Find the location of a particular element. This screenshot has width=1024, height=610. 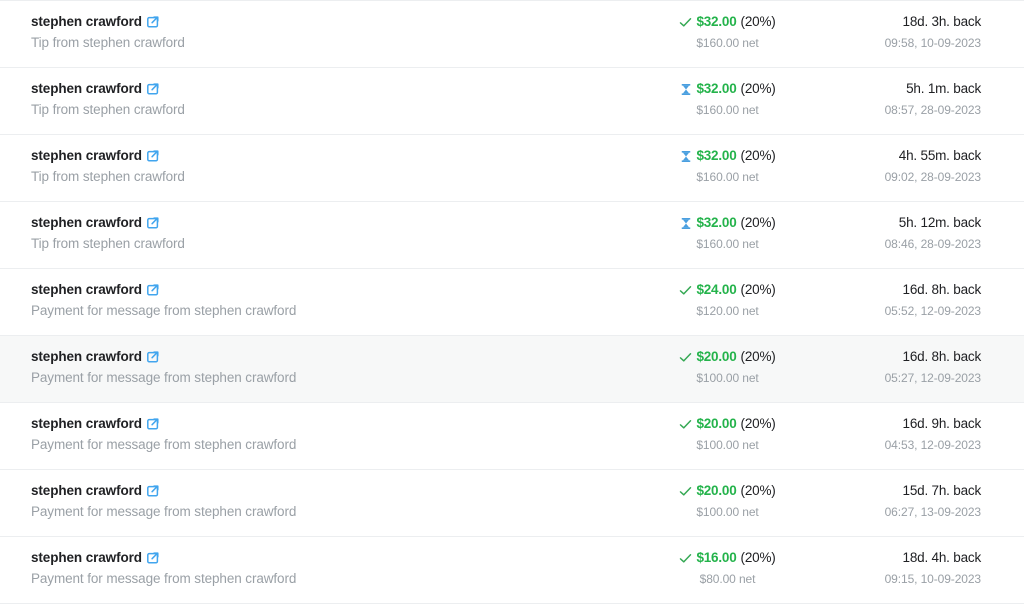

amount-value: $16.00 is located at coordinates (716, 557).